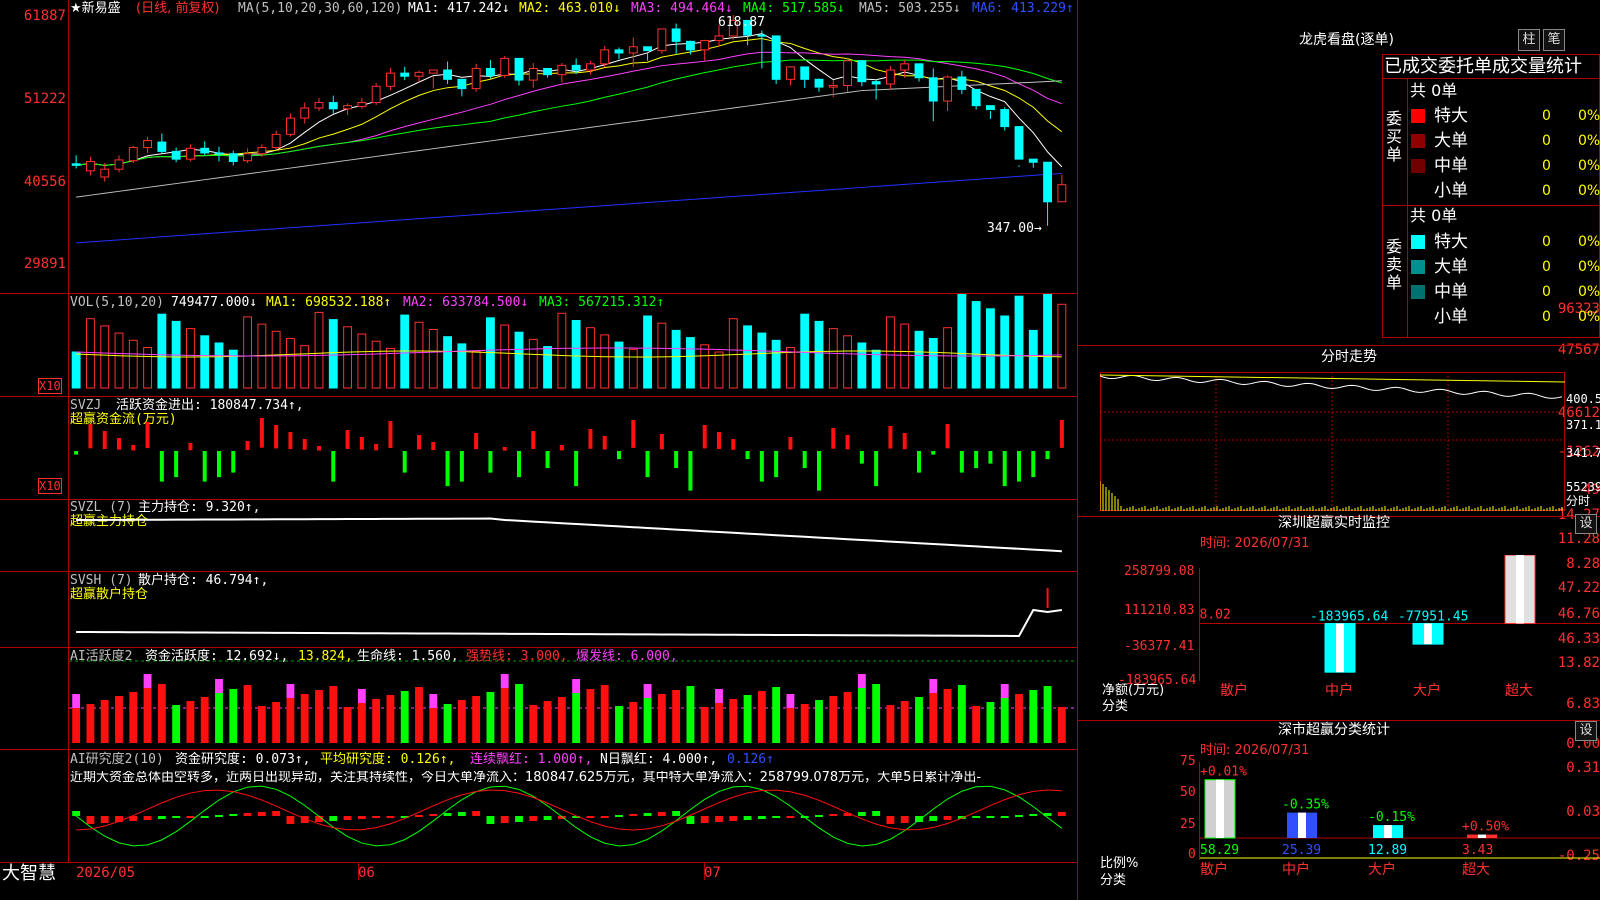  What do you see at coordinates (569, 622) in the screenshot?
I see `retail-line` at bounding box center [569, 622].